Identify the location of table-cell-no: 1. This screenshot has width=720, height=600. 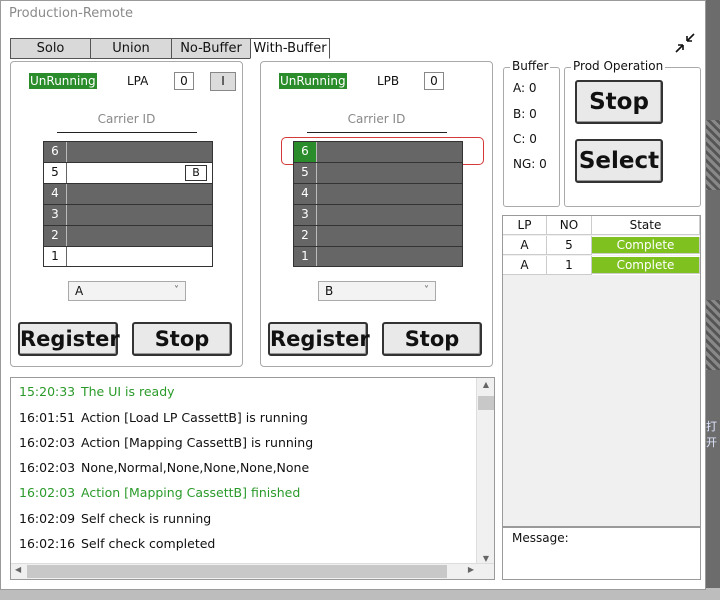
(569, 265).